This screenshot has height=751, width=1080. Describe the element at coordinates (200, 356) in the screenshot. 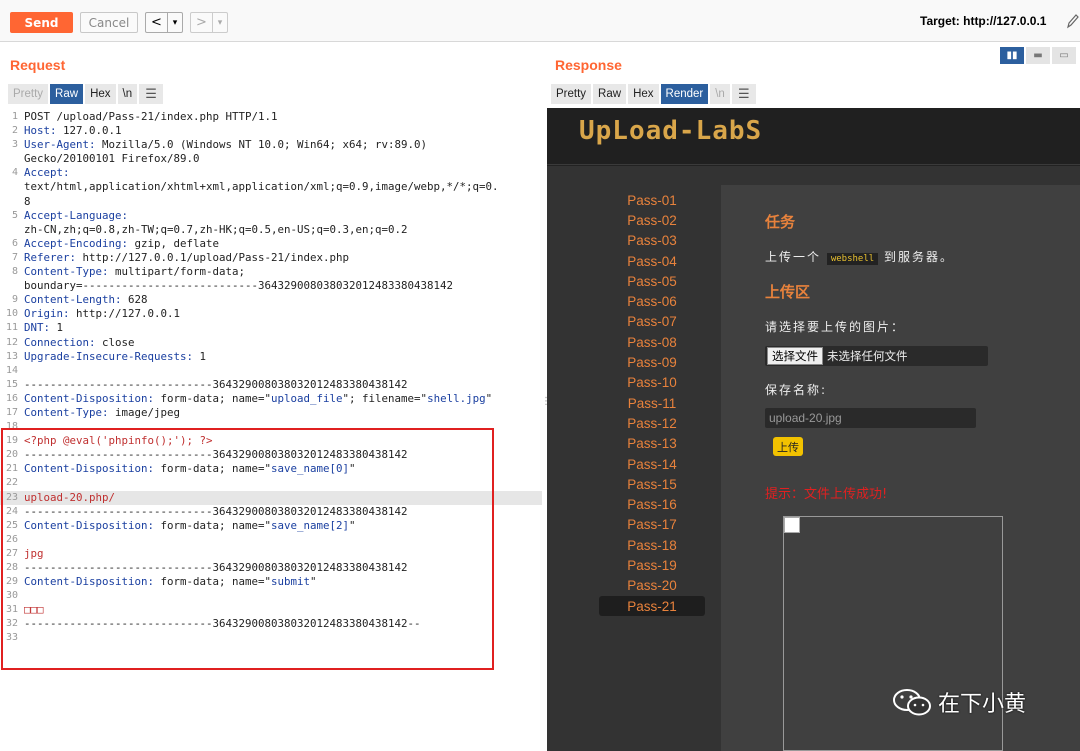

I see `code-token: 1` at that location.